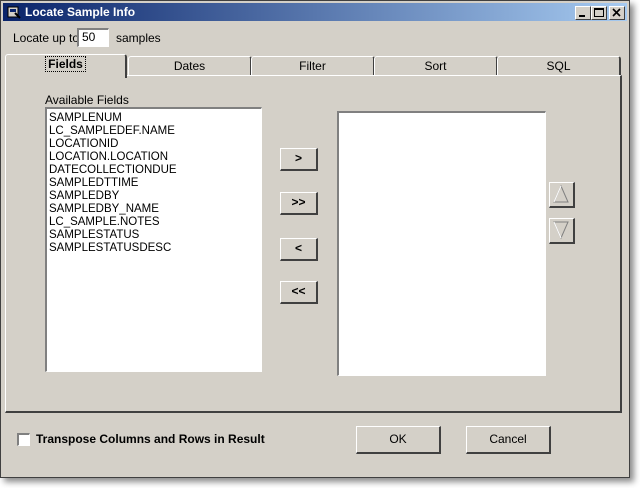 This screenshot has height=488, width=640. I want to click on tab-fields: Fields, so click(66, 66).